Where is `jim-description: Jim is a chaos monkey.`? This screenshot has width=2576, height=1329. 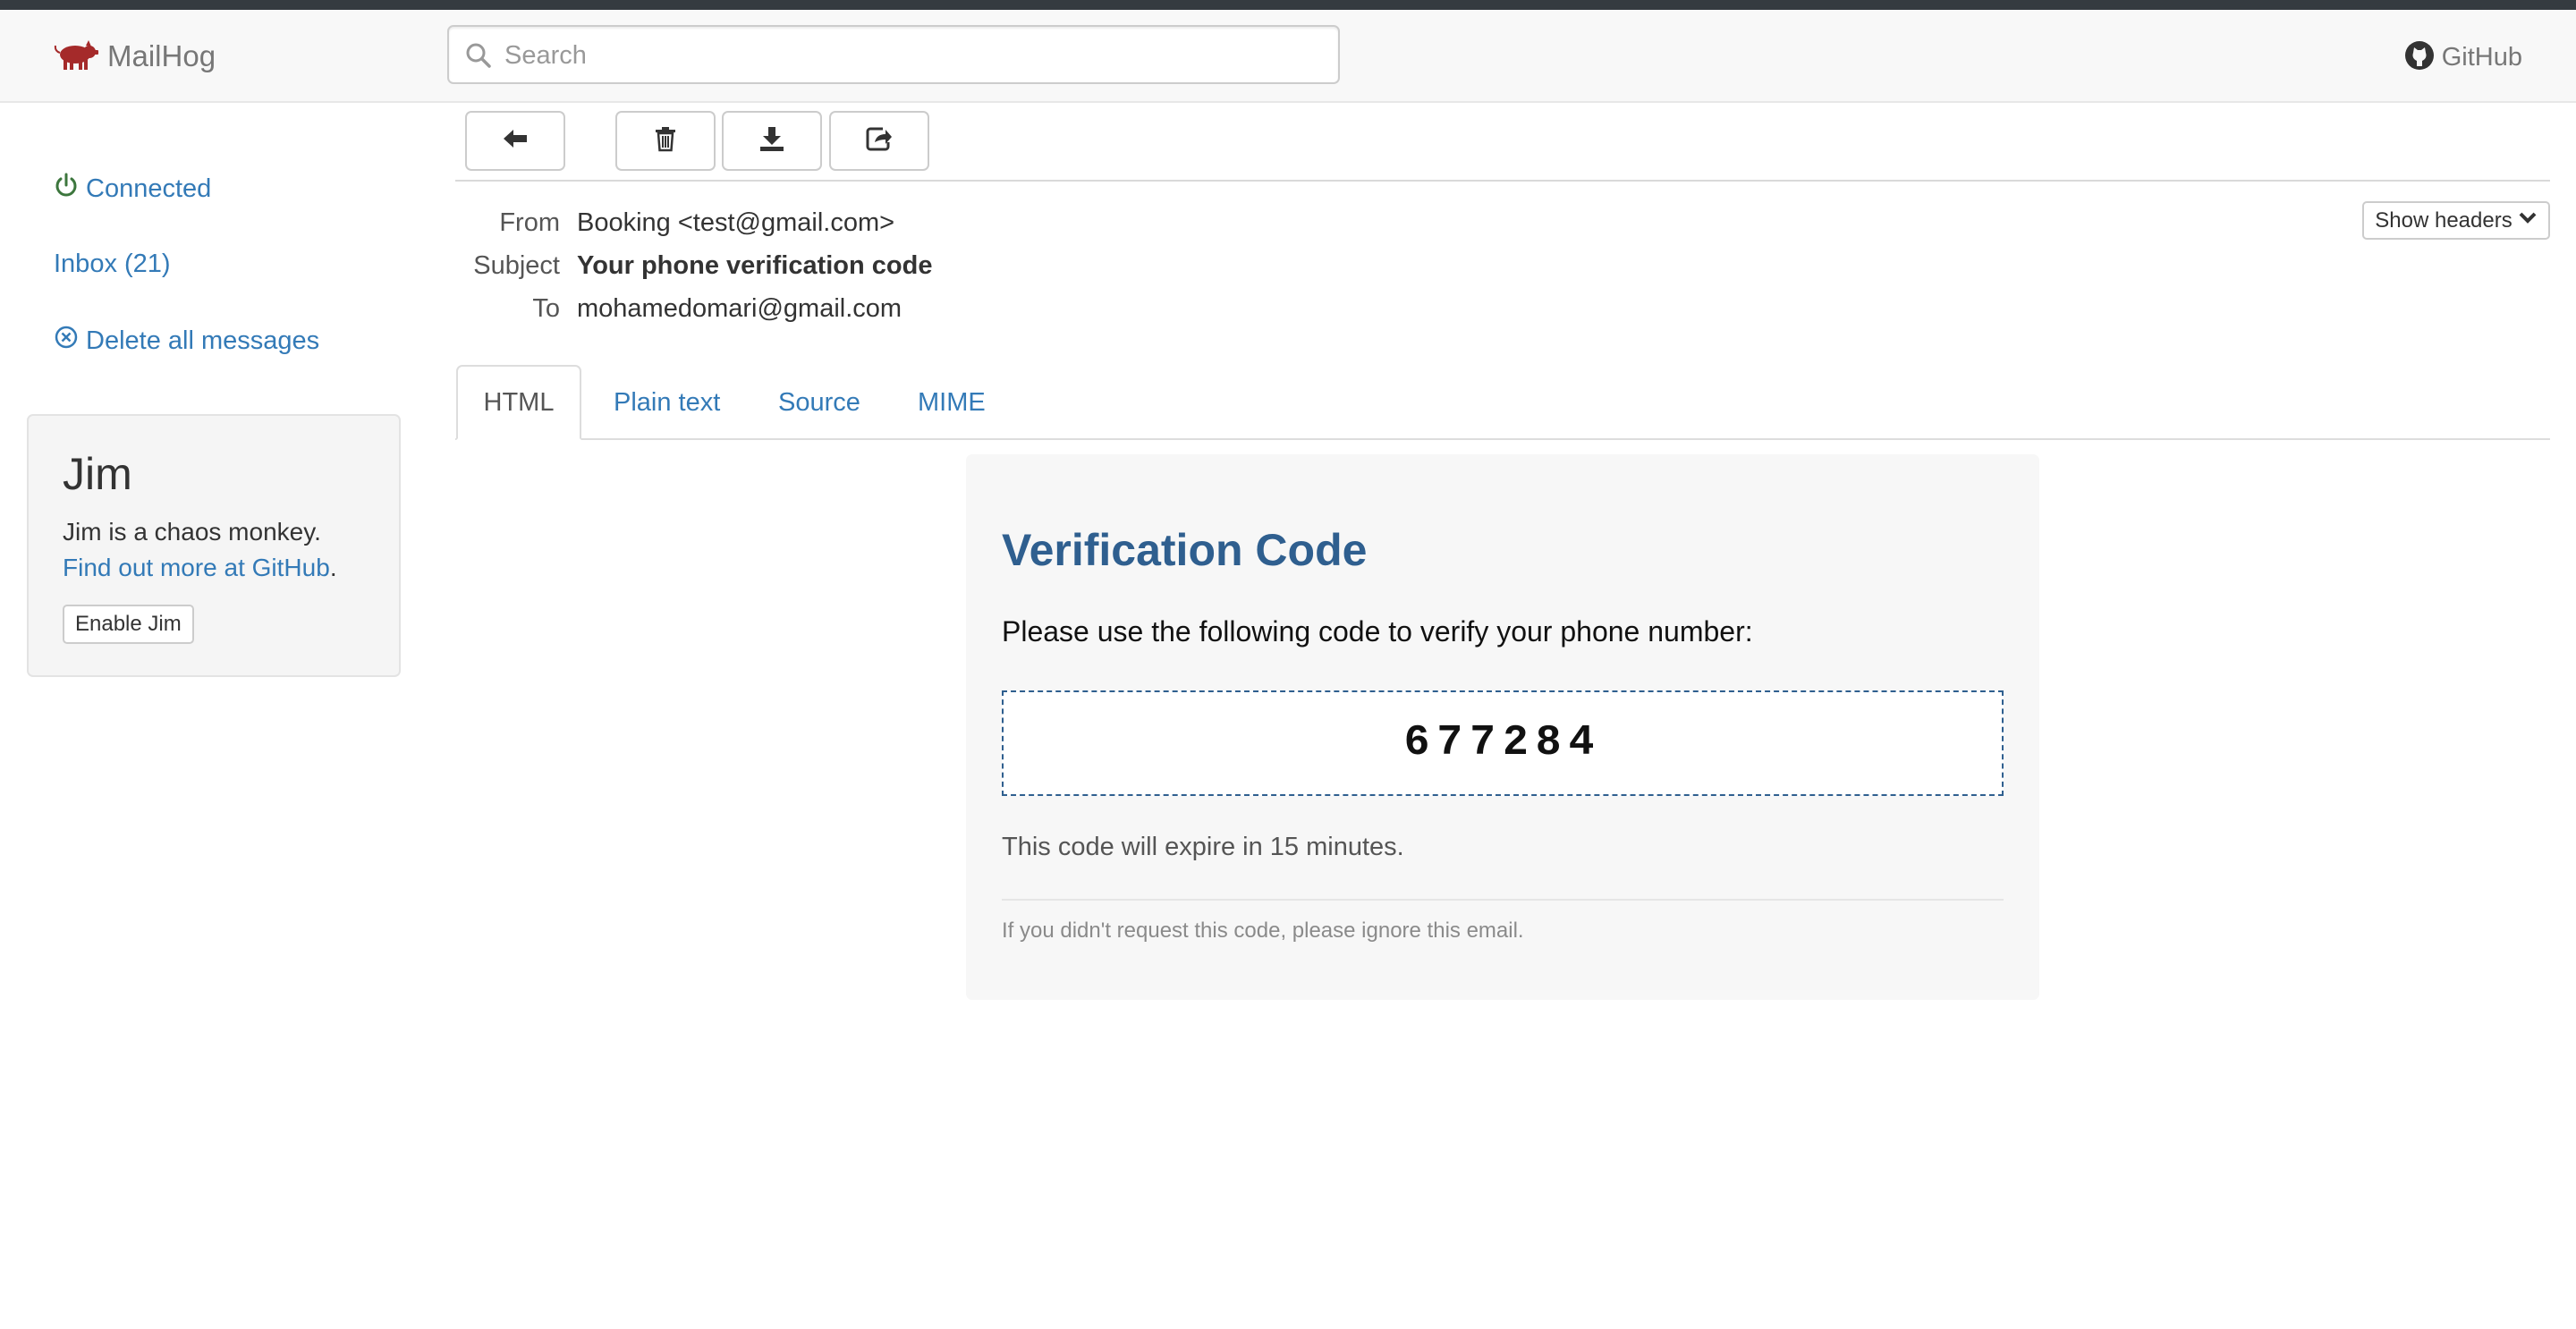 jim-description: Jim is a chaos monkey. is located at coordinates (192, 532).